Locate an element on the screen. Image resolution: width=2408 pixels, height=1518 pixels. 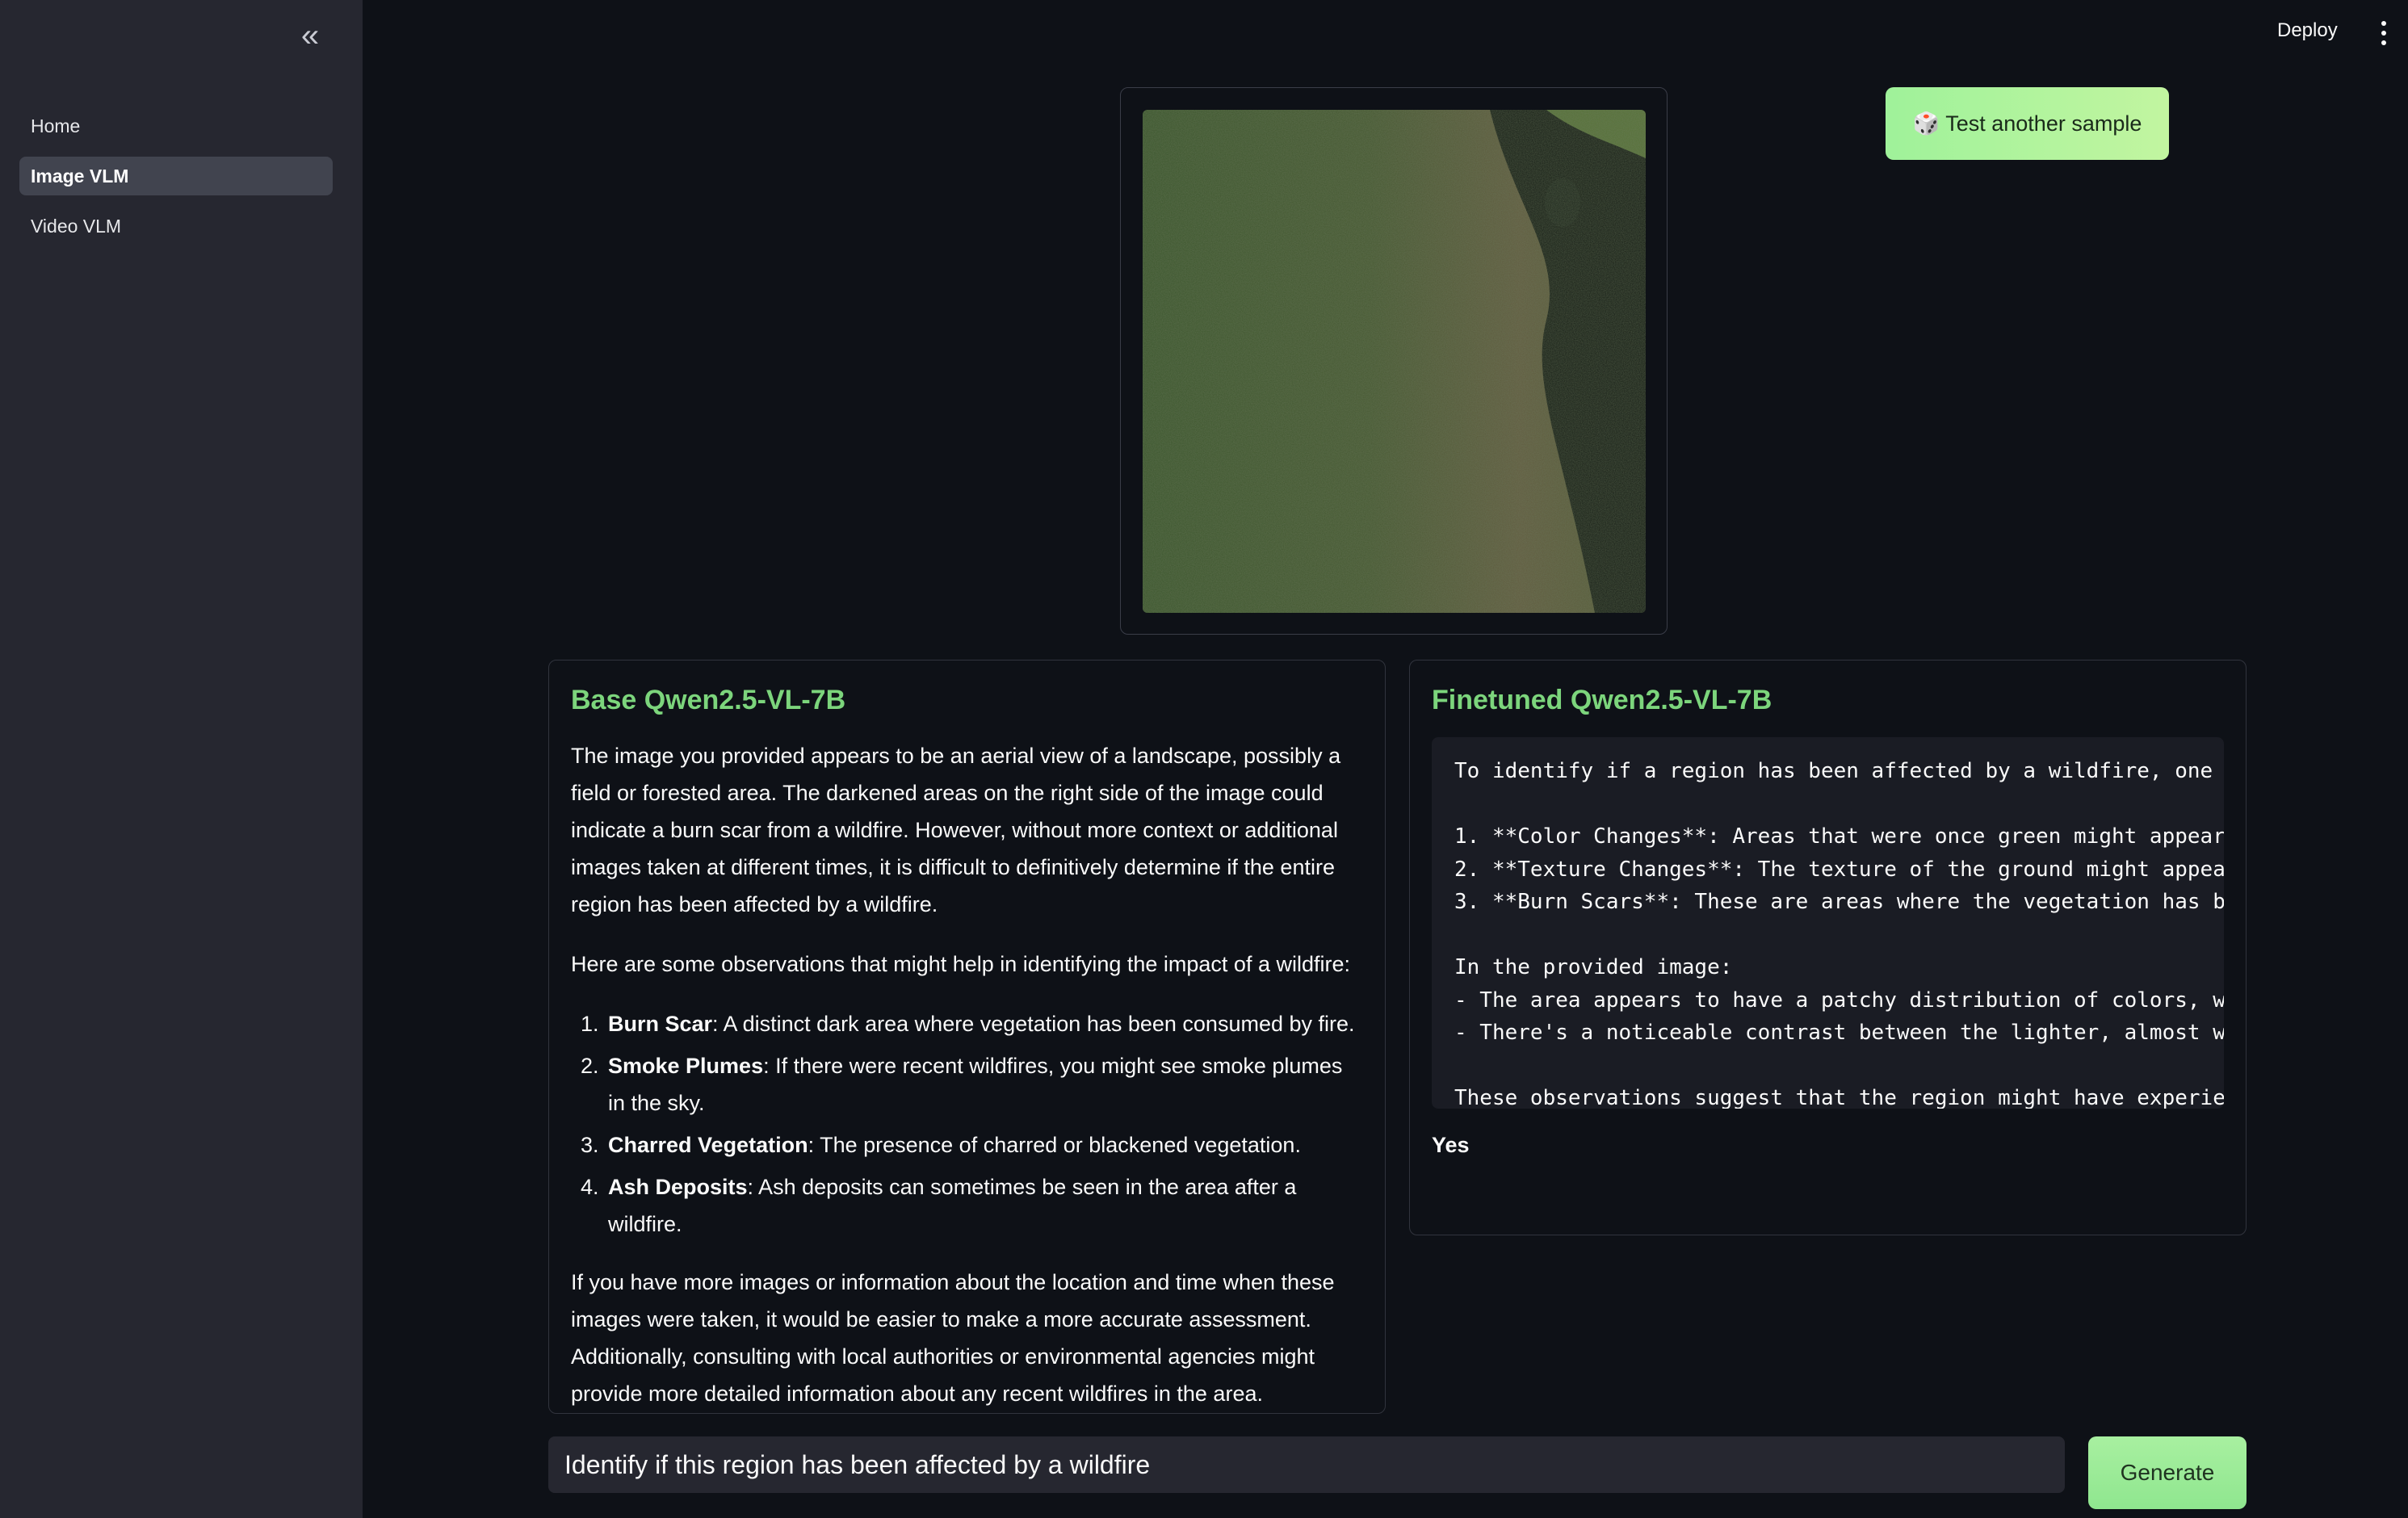
observation-term: Ash Deposits is located at coordinates (678, 1187).